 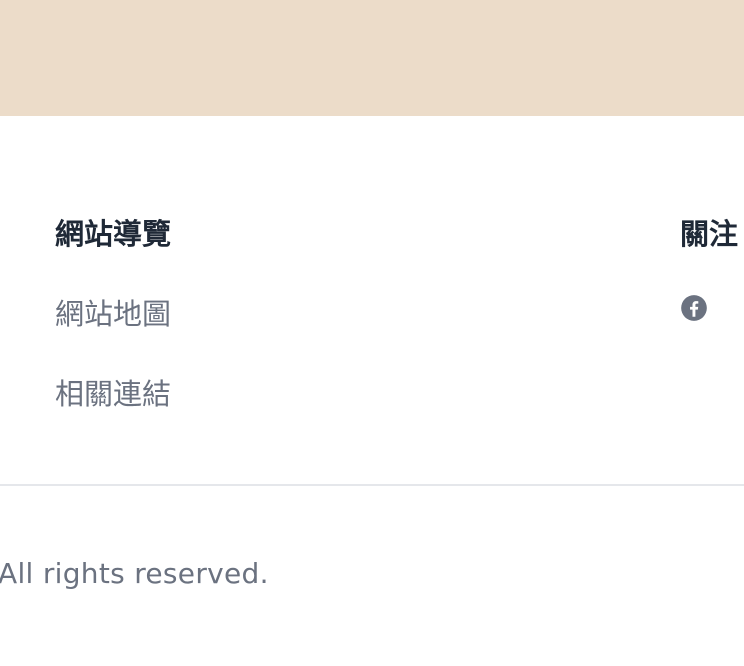 What do you see at coordinates (709, 234) in the screenshot?
I see `follow-us-heading: 關注` at bounding box center [709, 234].